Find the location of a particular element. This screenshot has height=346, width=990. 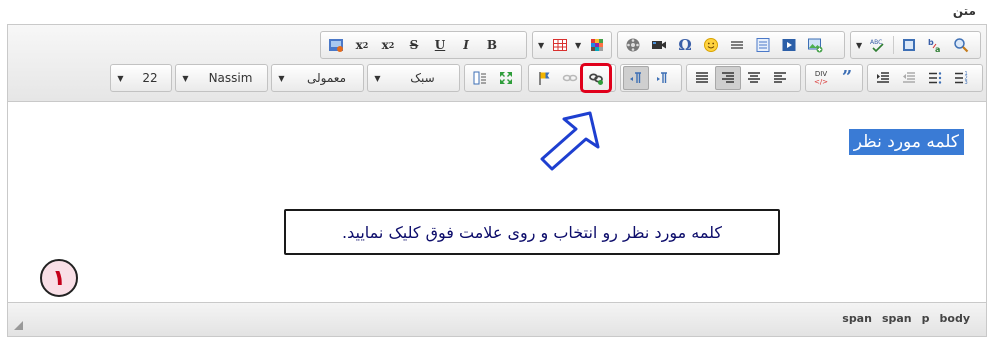

color-grid-icon is located at coordinates (596, 45).